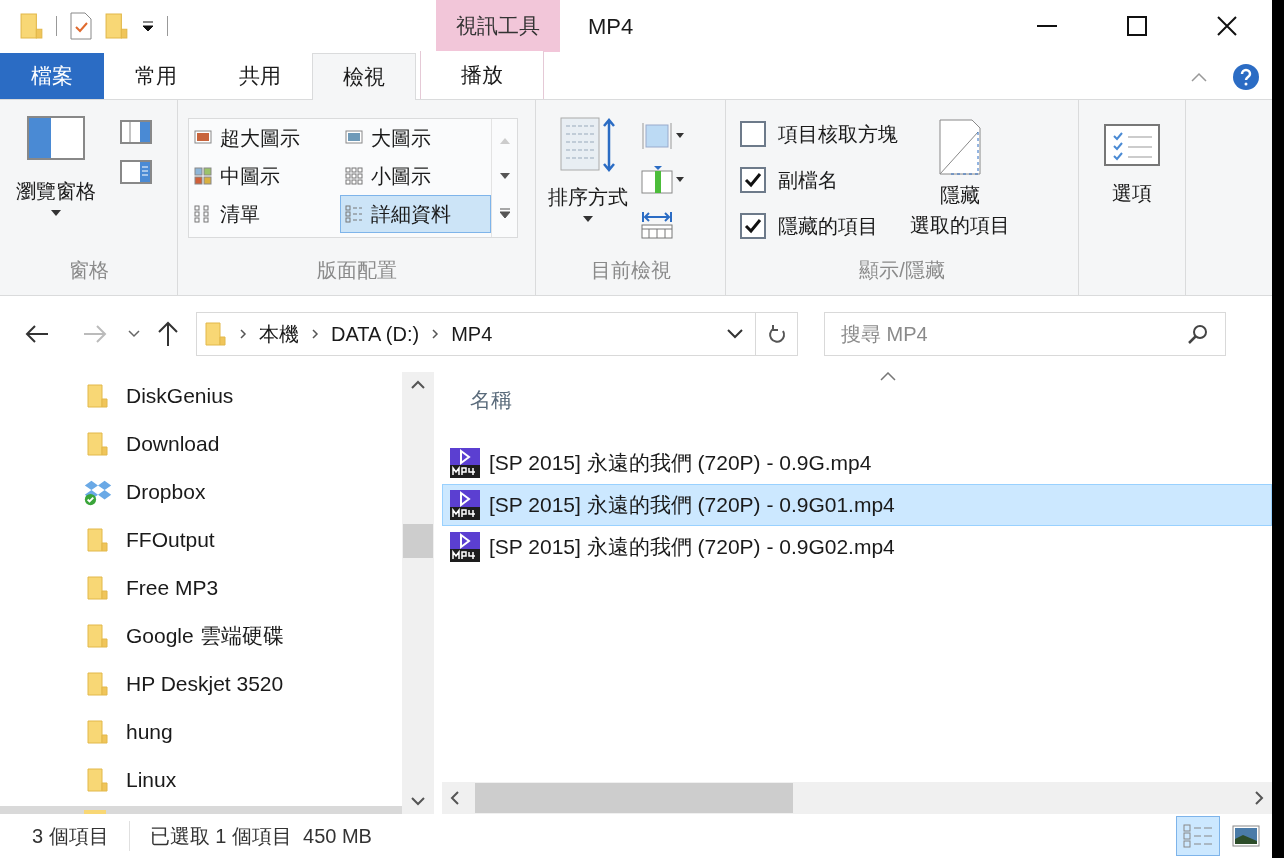 This screenshot has height=858, width=1284. What do you see at coordinates (65, 836) in the screenshot?
I see `item-count: 3 個項目` at bounding box center [65, 836].